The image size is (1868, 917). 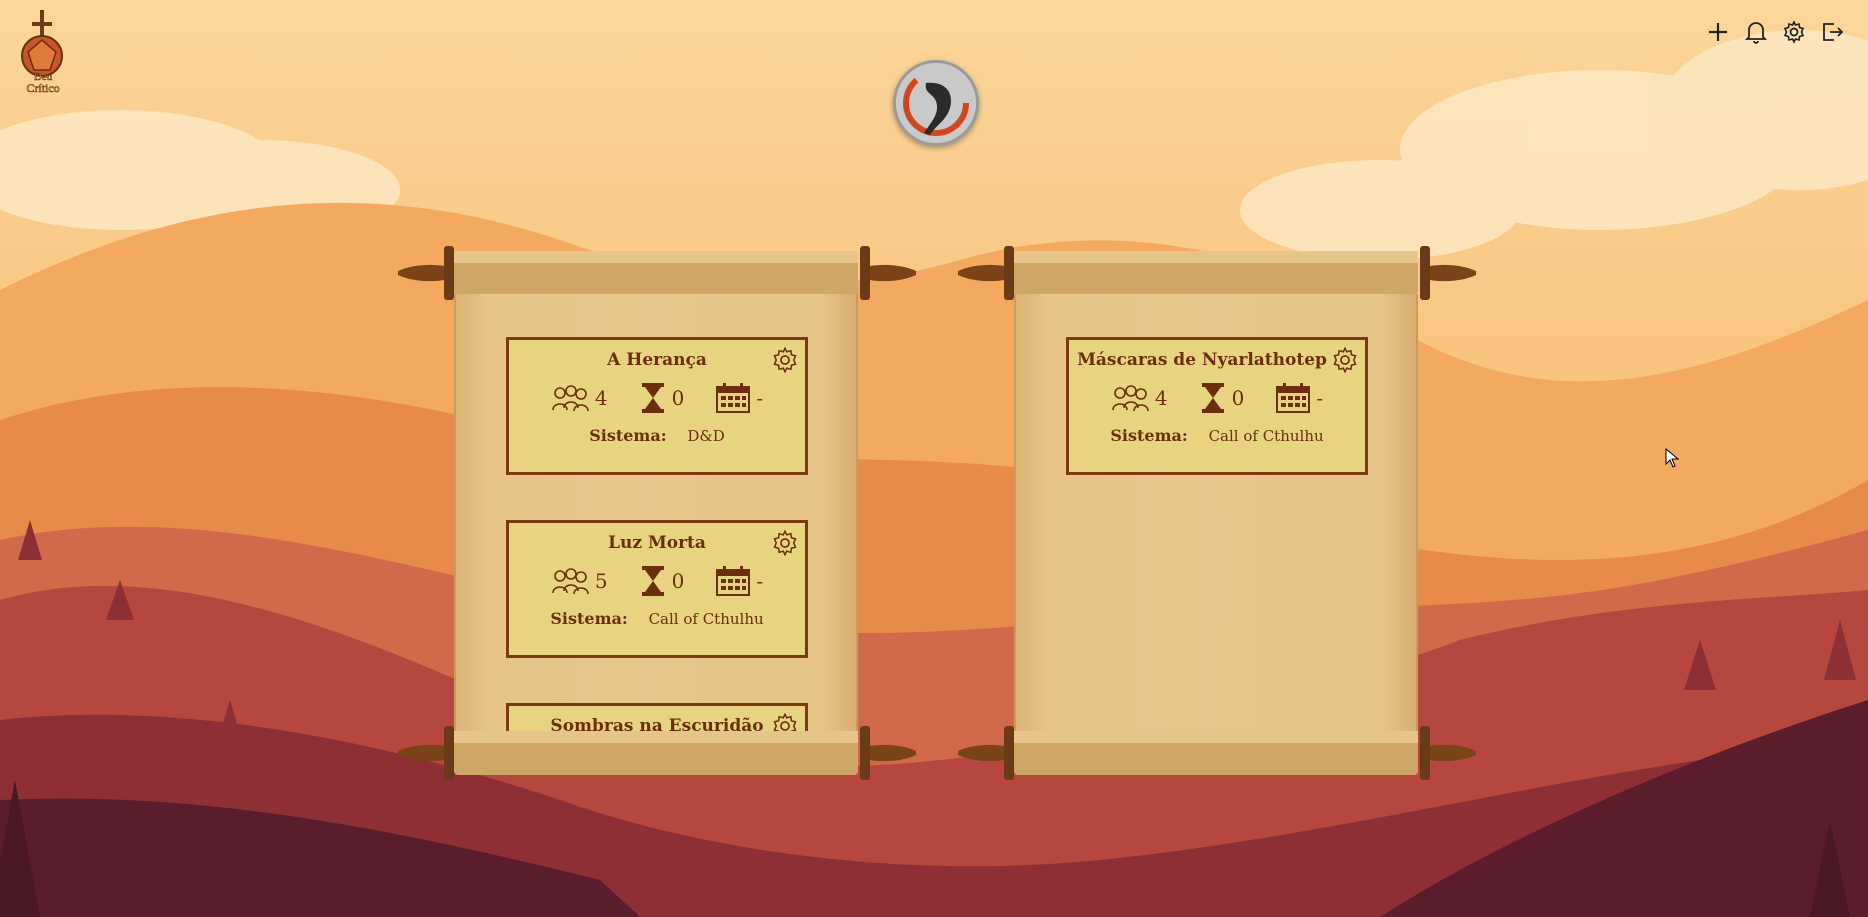 I want to click on deu-critico-logo-icon: Deu Crítico, so click(x=42, y=52).